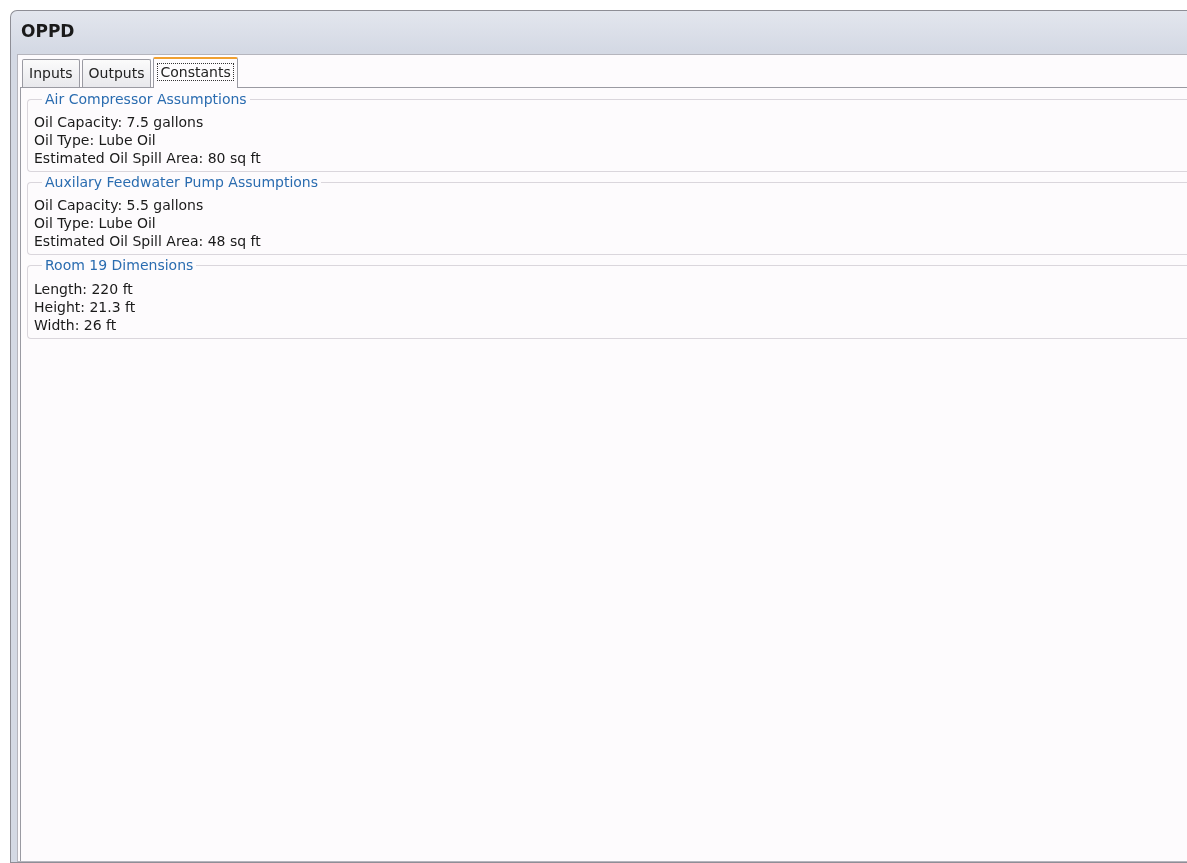 This screenshot has height=863, width=1187. I want to click on info-text: Length: 220 ft, so click(83, 288).